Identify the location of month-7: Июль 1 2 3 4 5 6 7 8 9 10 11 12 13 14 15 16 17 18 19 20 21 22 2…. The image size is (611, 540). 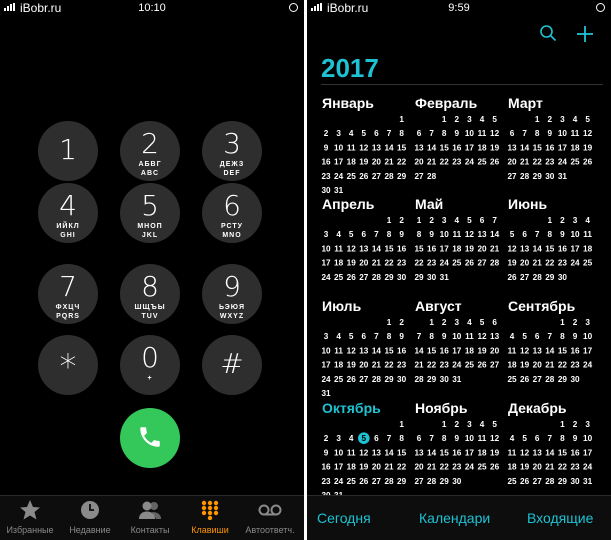
(365, 348).